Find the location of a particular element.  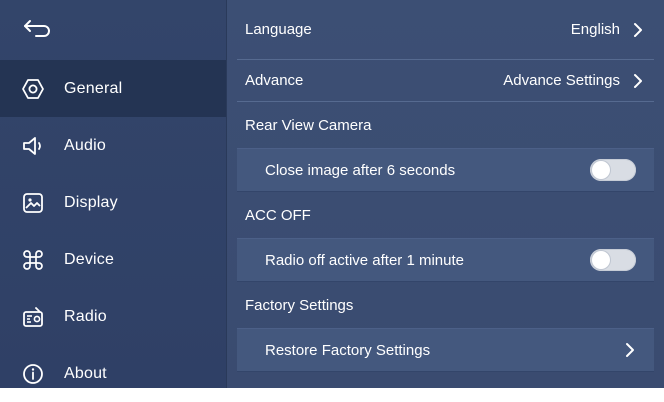

language-value-group: English is located at coordinates (607, 30).